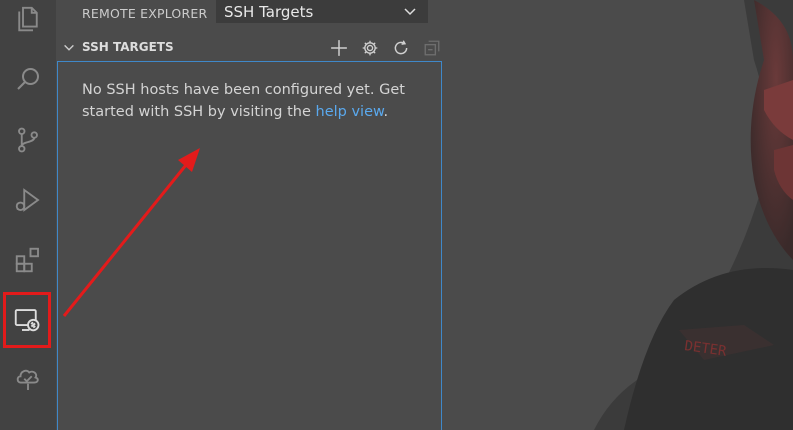 Image resolution: width=793 pixels, height=430 pixels. What do you see at coordinates (27, 320) in the screenshot?
I see `remote-explorer-icon` at bounding box center [27, 320].